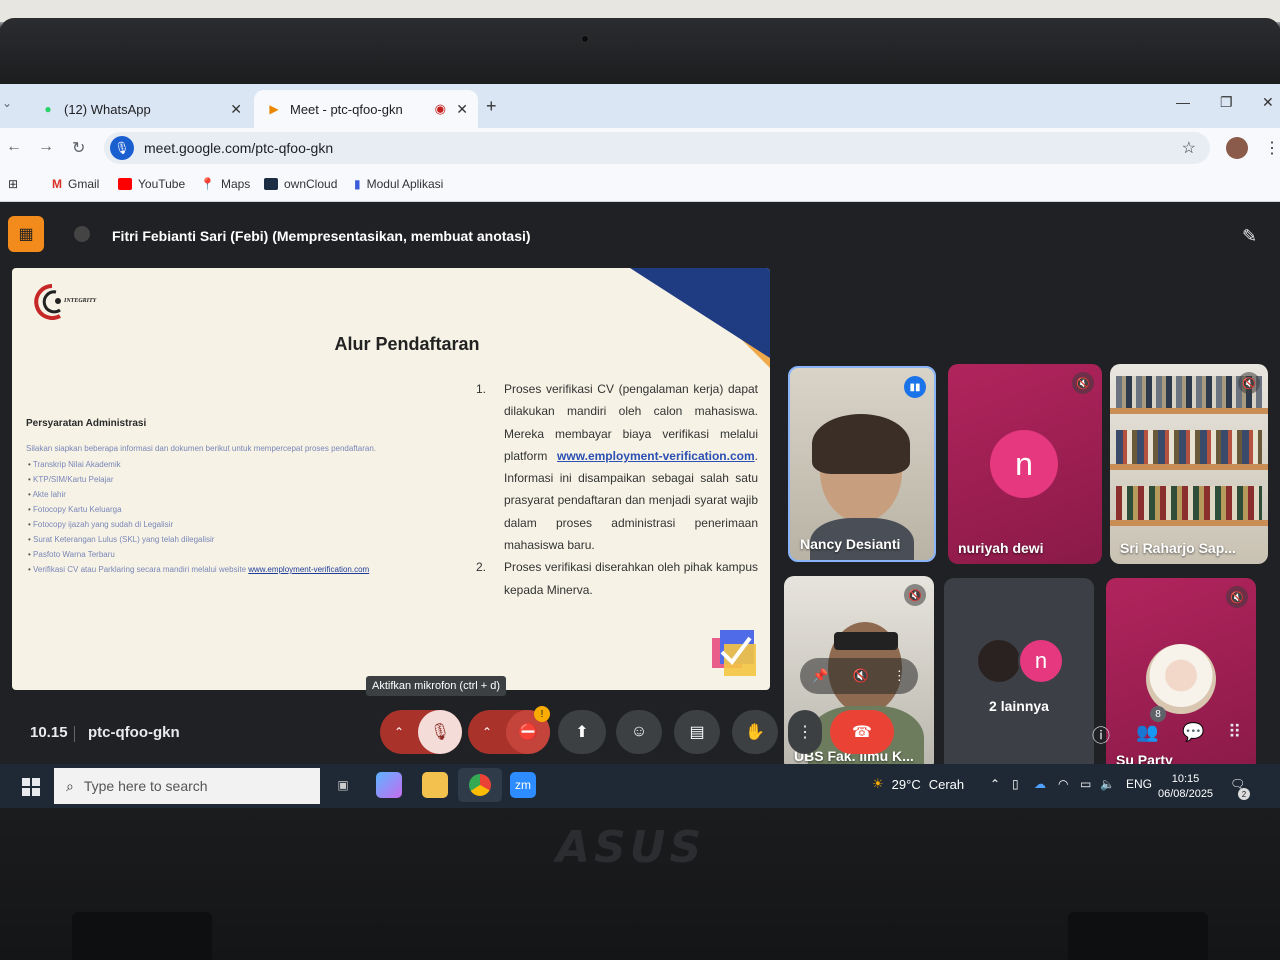 Image resolution: width=1280 pixels, height=960 pixels. I want to click on mute-participant-icon: 🔇, so click(860, 676).